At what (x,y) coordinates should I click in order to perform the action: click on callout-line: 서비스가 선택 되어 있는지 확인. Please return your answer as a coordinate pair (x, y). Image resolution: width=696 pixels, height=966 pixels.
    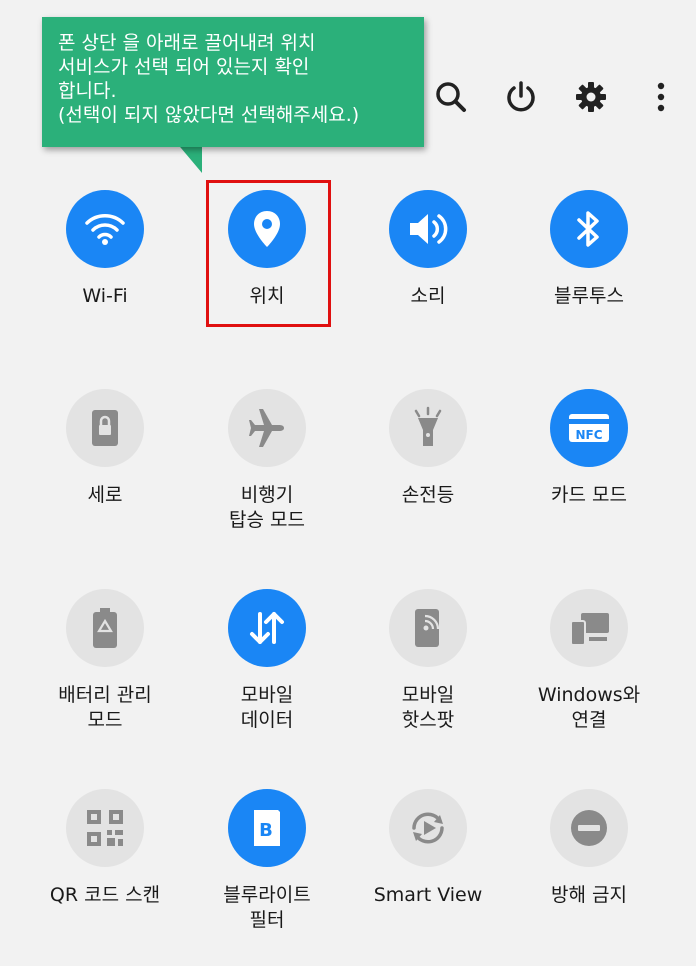
    Looking at the image, I should click on (184, 67).